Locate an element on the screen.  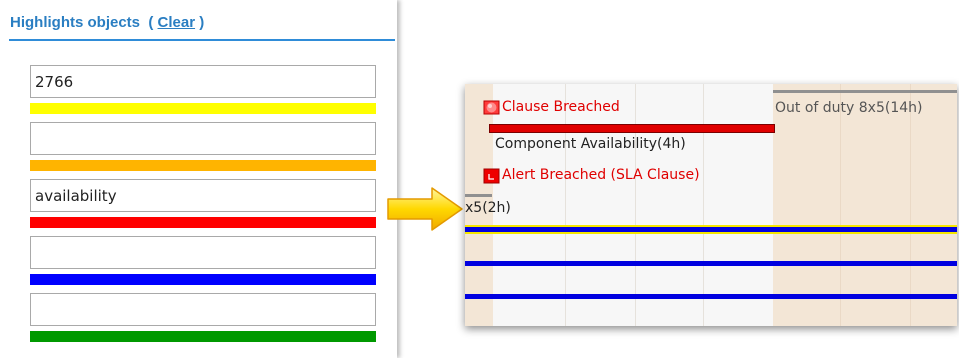
paren-close: ) is located at coordinates (200, 22).